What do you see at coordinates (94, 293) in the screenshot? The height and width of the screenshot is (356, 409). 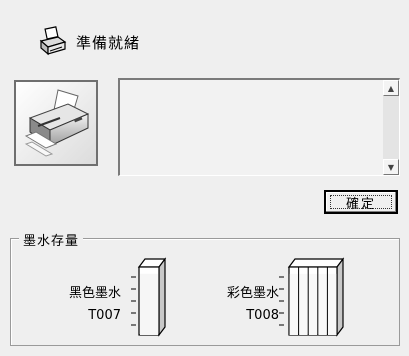 I see `black-ink-name: 黑色墨水` at bounding box center [94, 293].